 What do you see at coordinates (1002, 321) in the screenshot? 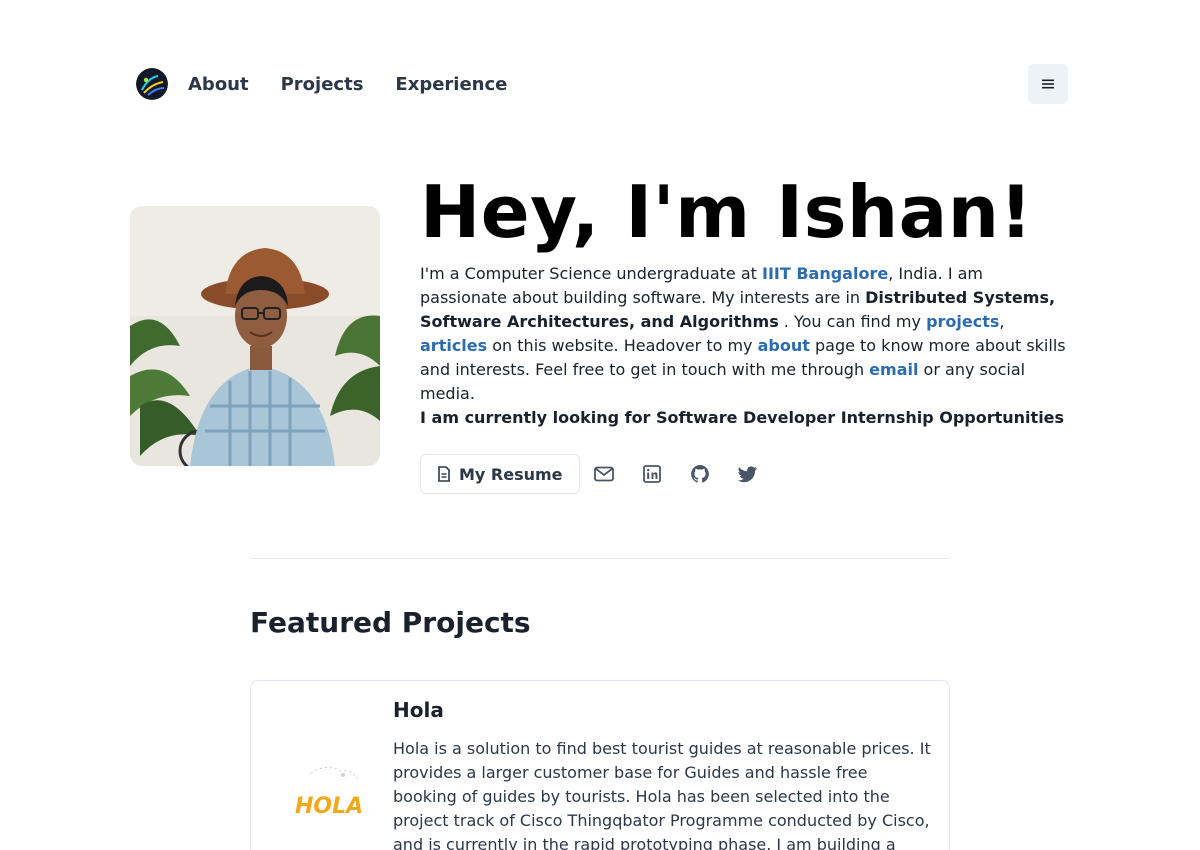
I see `bio-text: ,` at bounding box center [1002, 321].